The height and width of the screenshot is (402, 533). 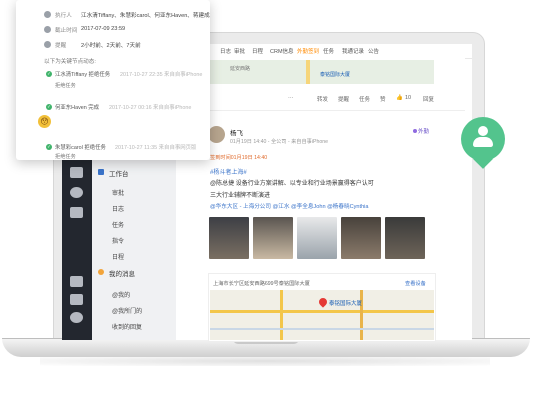 What do you see at coordinates (322, 99) in the screenshot?
I see `forward-button: 转发` at bounding box center [322, 99].